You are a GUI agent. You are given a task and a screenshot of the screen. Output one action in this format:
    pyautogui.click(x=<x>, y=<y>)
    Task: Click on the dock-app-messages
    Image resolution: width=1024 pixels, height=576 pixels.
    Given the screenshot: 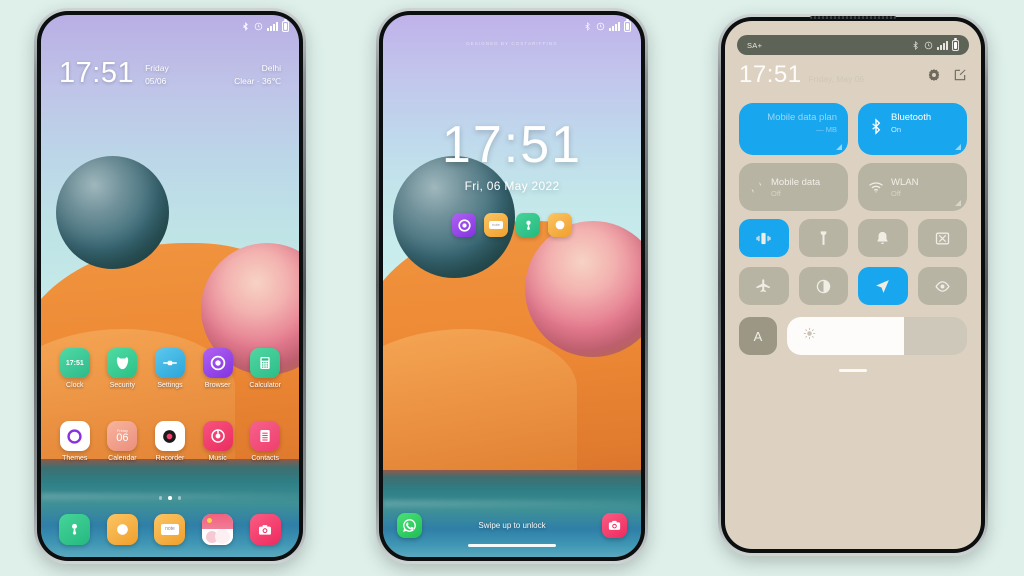 What is the action you would take?
    pyautogui.click(x=123, y=529)
    